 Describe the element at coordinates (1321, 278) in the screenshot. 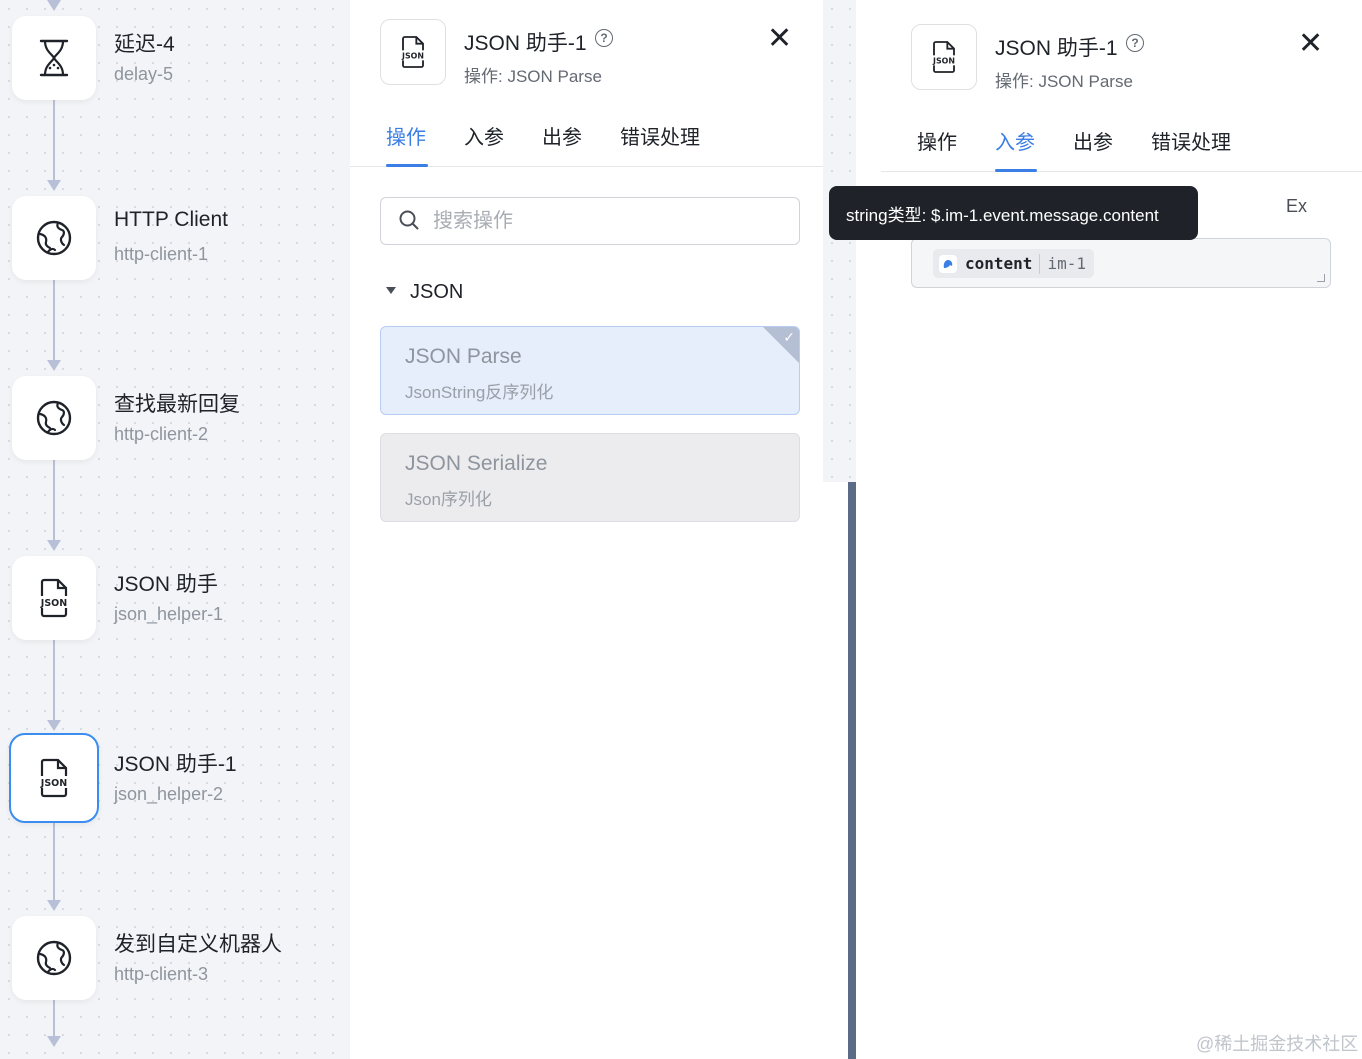

I see `resize-handle-icon` at that location.